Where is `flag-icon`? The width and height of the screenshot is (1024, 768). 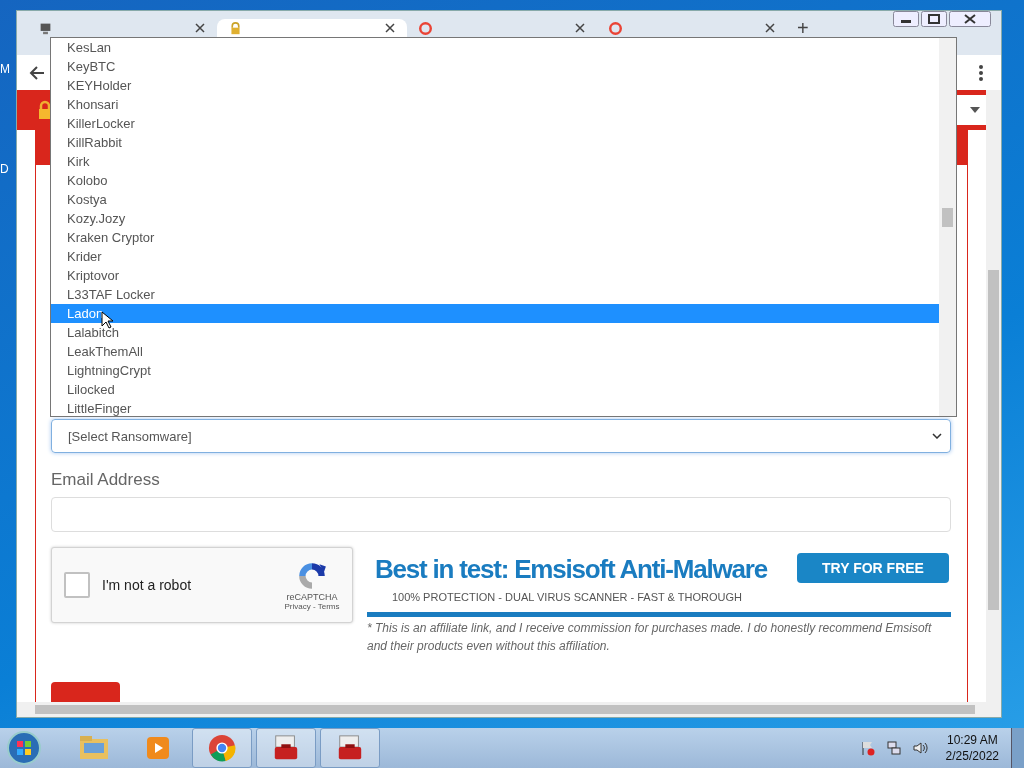 flag-icon is located at coordinates (867, 748).